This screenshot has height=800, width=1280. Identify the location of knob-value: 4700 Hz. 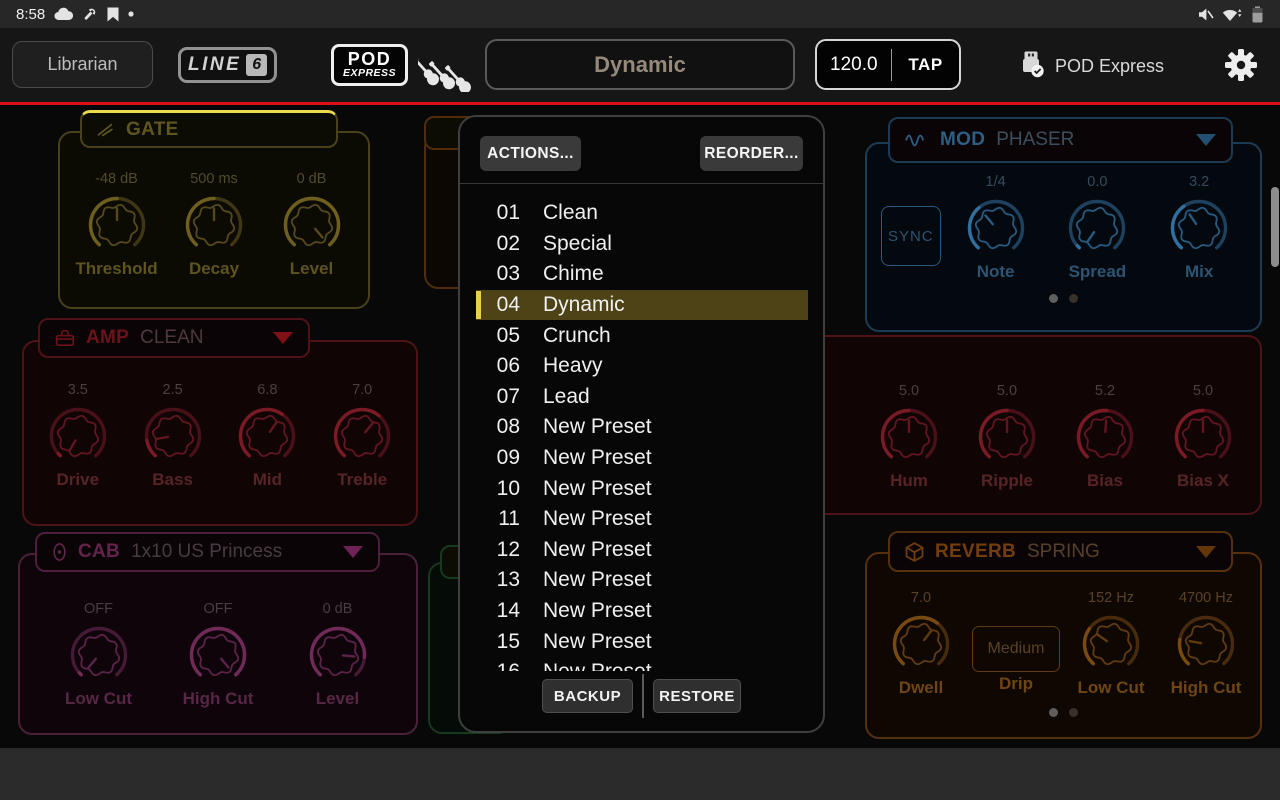
(1205, 598).